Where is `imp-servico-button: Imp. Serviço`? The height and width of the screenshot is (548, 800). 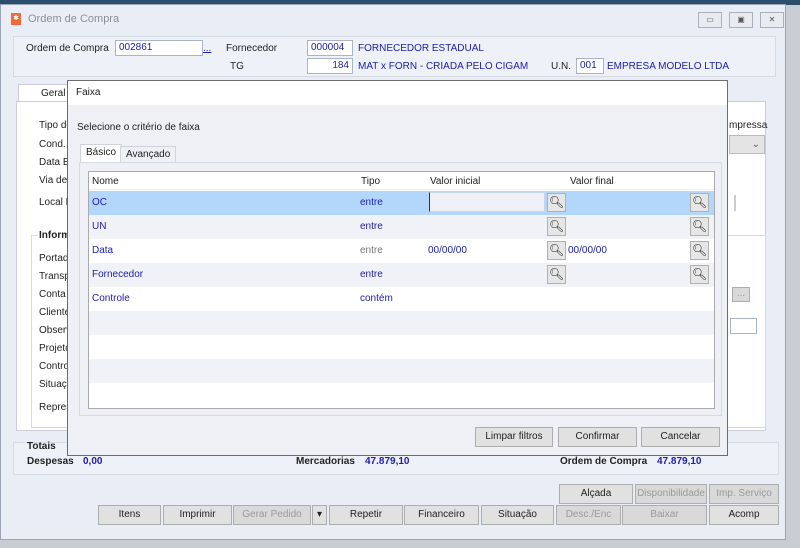
imp-servico-button: Imp. Serviço is located at coordinates (744, 494).